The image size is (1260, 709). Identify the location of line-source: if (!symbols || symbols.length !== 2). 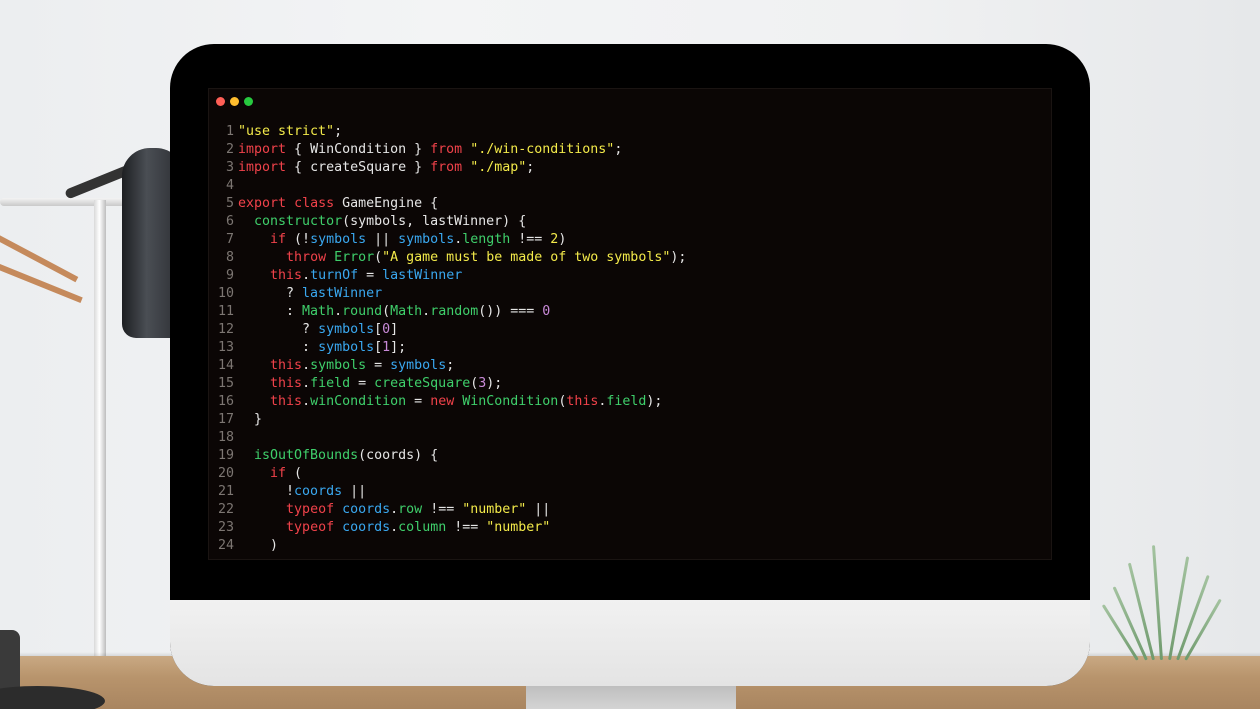
(400, 240).